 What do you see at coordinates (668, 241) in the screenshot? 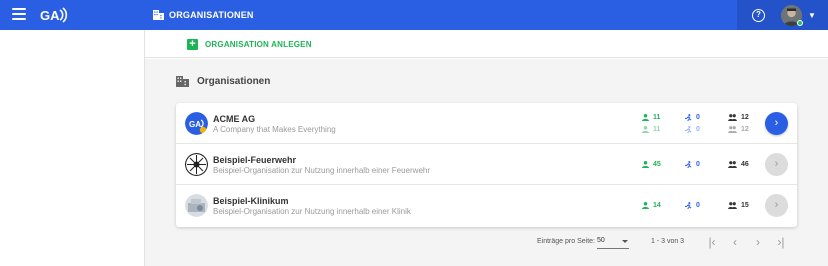
I see `page-range: 1 - 3 von 3` at bounding box center [668, 241].